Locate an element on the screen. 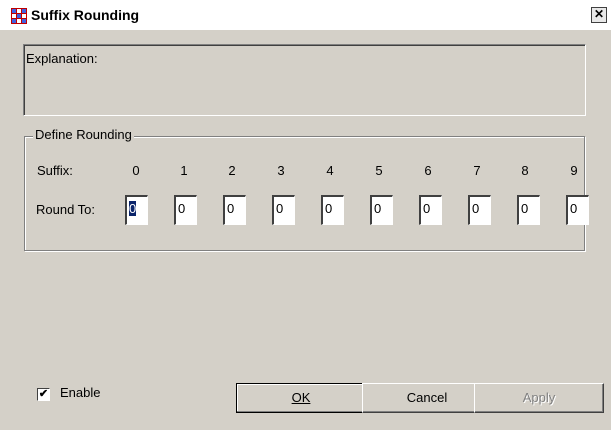 This screenshot has width=611, height=430. cancel-button: Cancel is located at coordinates (427, 398).